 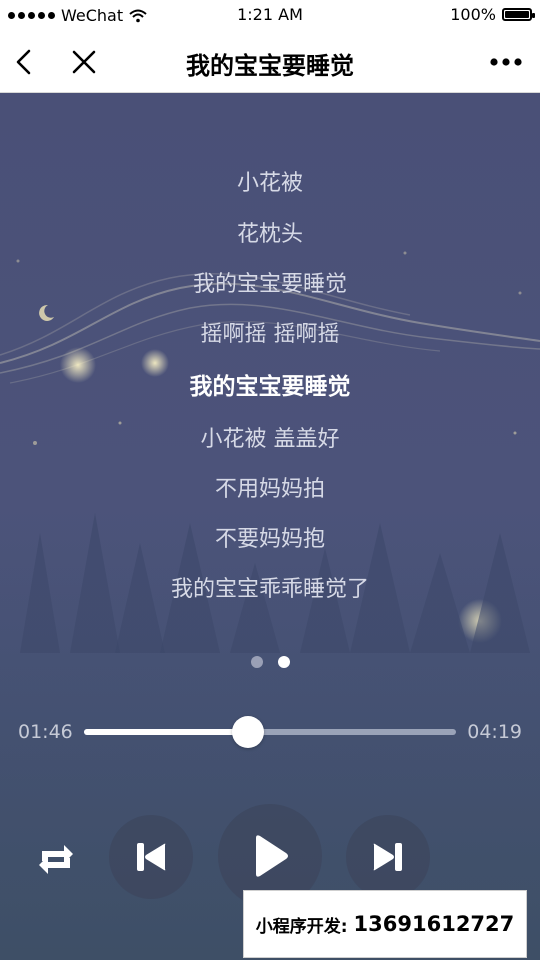 I want to click on developer-contact-banner: 小程序开发: 13691612727, so click(x=385, y=924).